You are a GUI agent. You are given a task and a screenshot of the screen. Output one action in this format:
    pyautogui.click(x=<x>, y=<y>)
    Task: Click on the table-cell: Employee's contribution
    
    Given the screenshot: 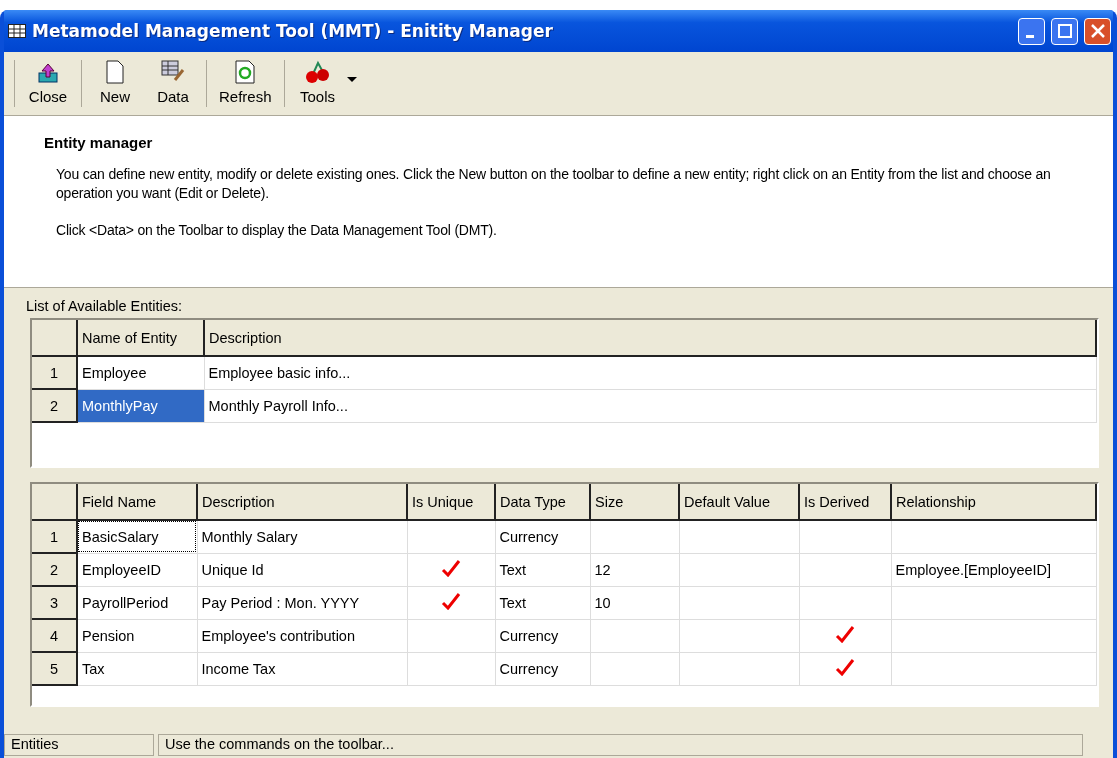 What is the action you would take?
    pyautogui.click(x=302, y=635)
    